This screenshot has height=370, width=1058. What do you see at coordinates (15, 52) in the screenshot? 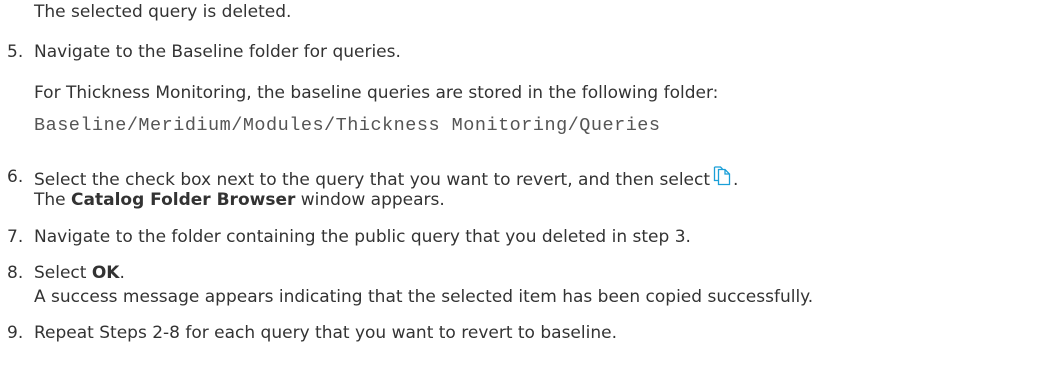
I see `step-5-number: 5.` at bounding box center [15, 52].